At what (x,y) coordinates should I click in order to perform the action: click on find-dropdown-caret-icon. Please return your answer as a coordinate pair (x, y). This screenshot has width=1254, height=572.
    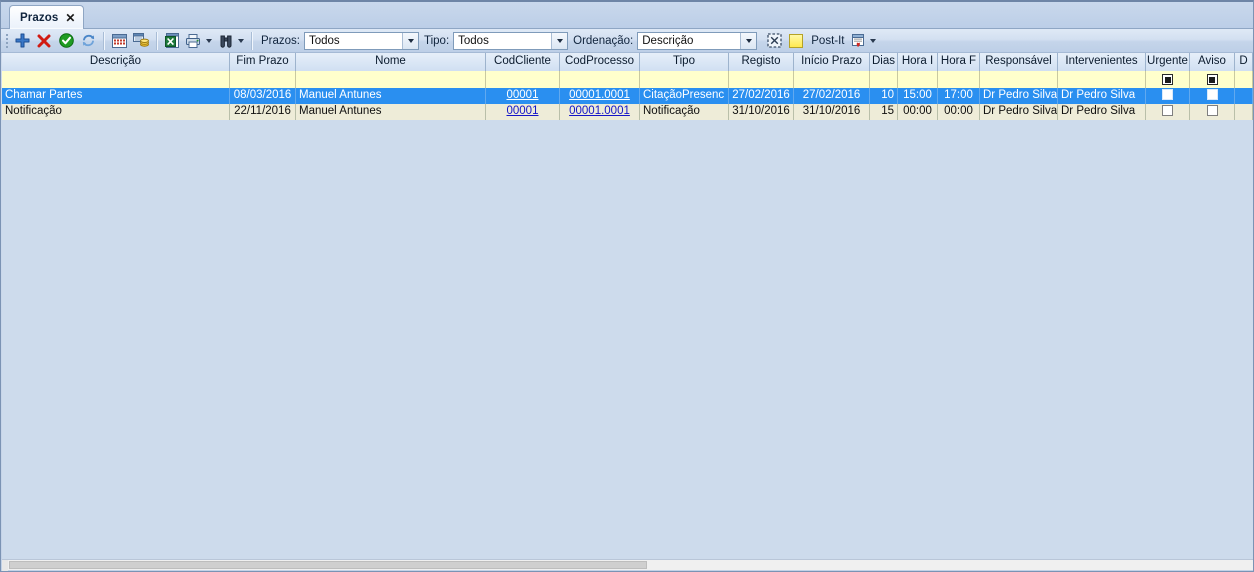
    Looking at the image, I should click on (241, 40).